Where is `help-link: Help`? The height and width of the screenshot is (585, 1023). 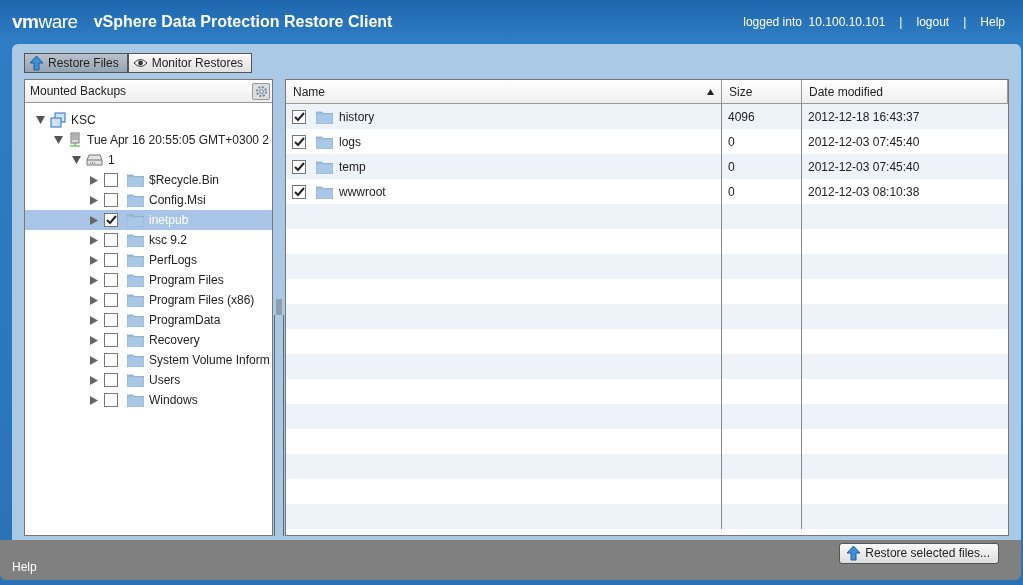 help-link: Help is located at coordinates (24, 567).